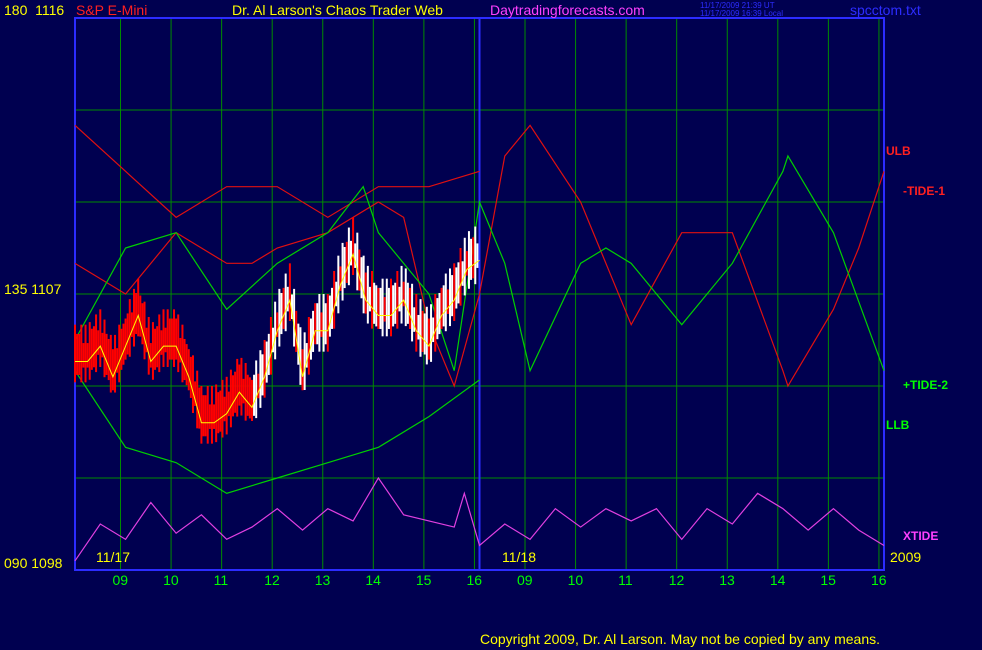  Describe the element at coordinates (921, 536) in the screenshot. I see `legend-xtide: XTIDE` at that location.